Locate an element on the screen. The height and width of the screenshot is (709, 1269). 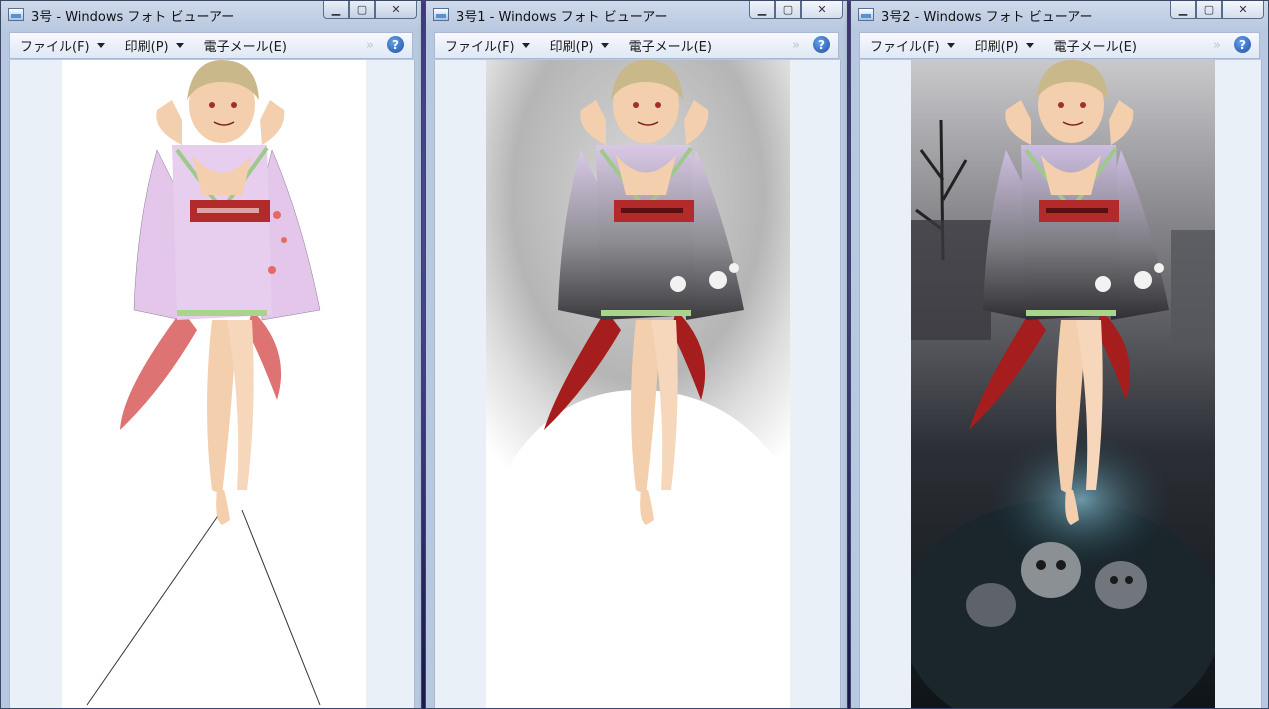
window-title: 3号1 - Windows フォト ビューアー is located at coordinates (562, 17).